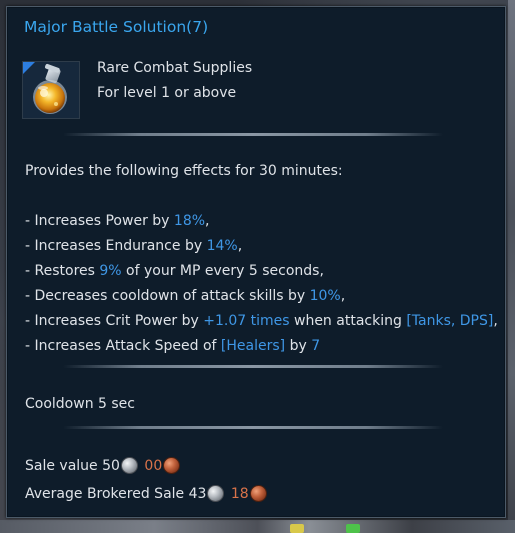  I want to click on item-title: Major Battle Solution(7), so click(116, 27).